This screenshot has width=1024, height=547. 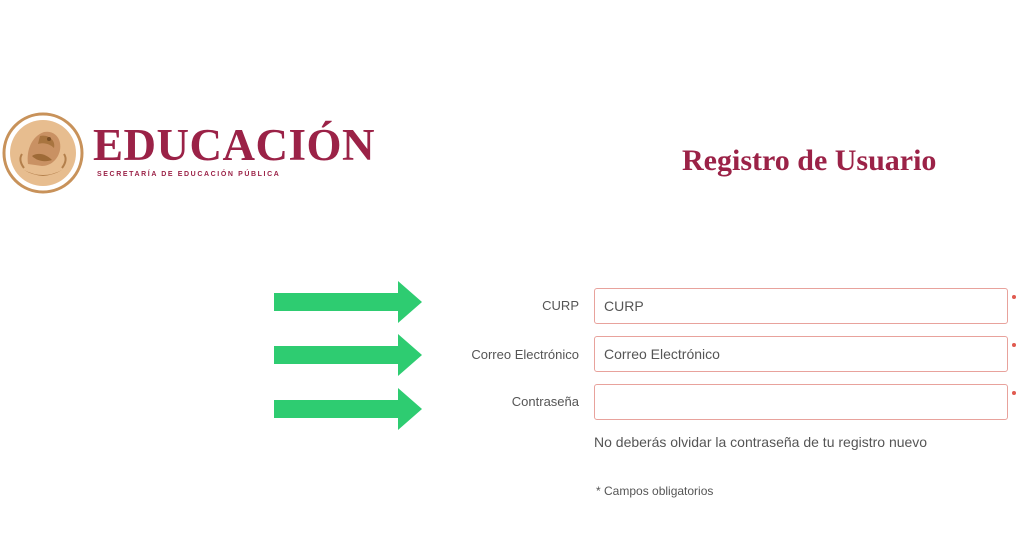 I want to click on email-input, so click(x=801, y=354).